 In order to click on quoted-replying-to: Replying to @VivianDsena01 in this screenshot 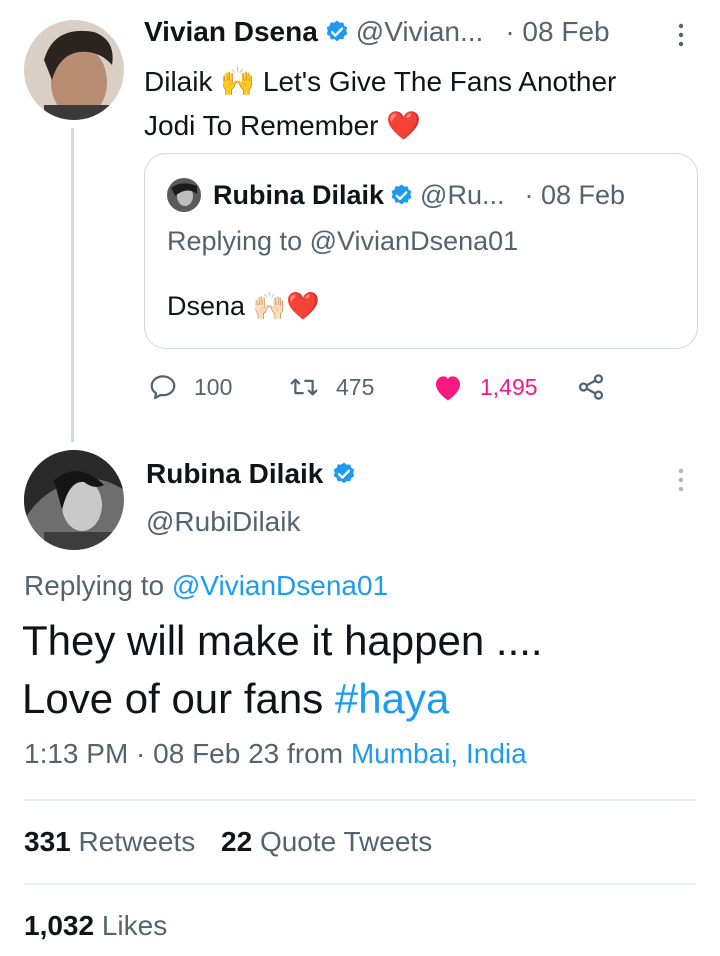, I will do `click(342, 241)`.